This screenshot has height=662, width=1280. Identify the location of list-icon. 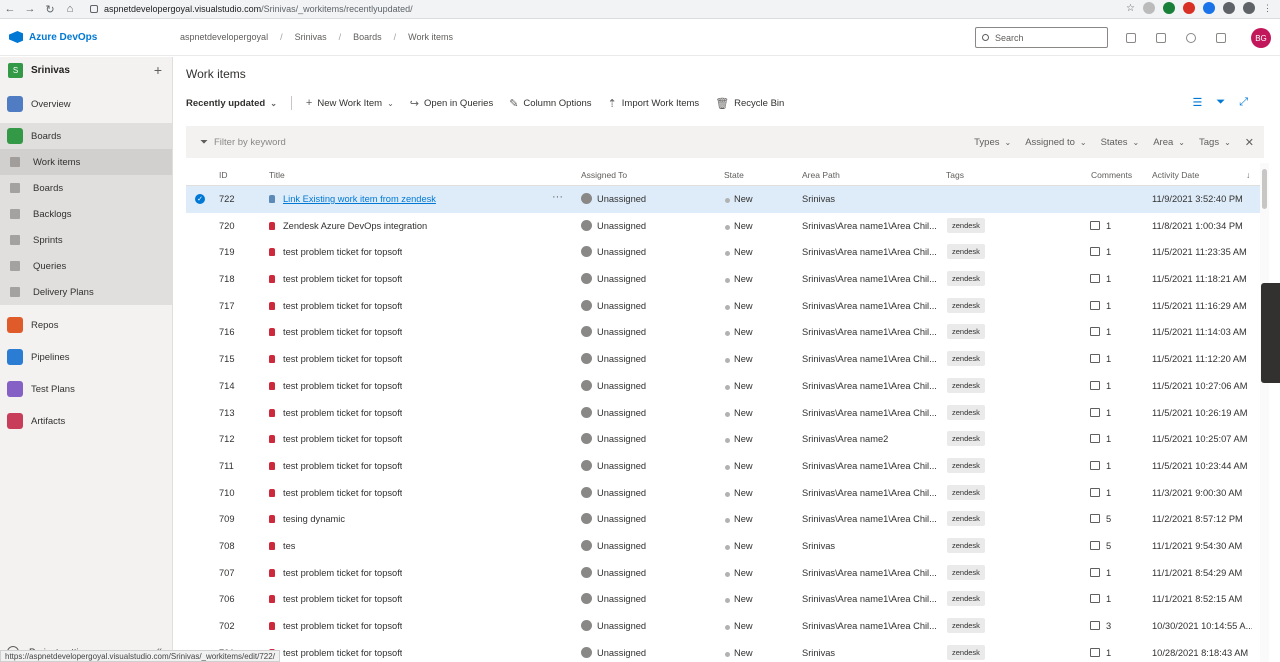
(1131, 38).